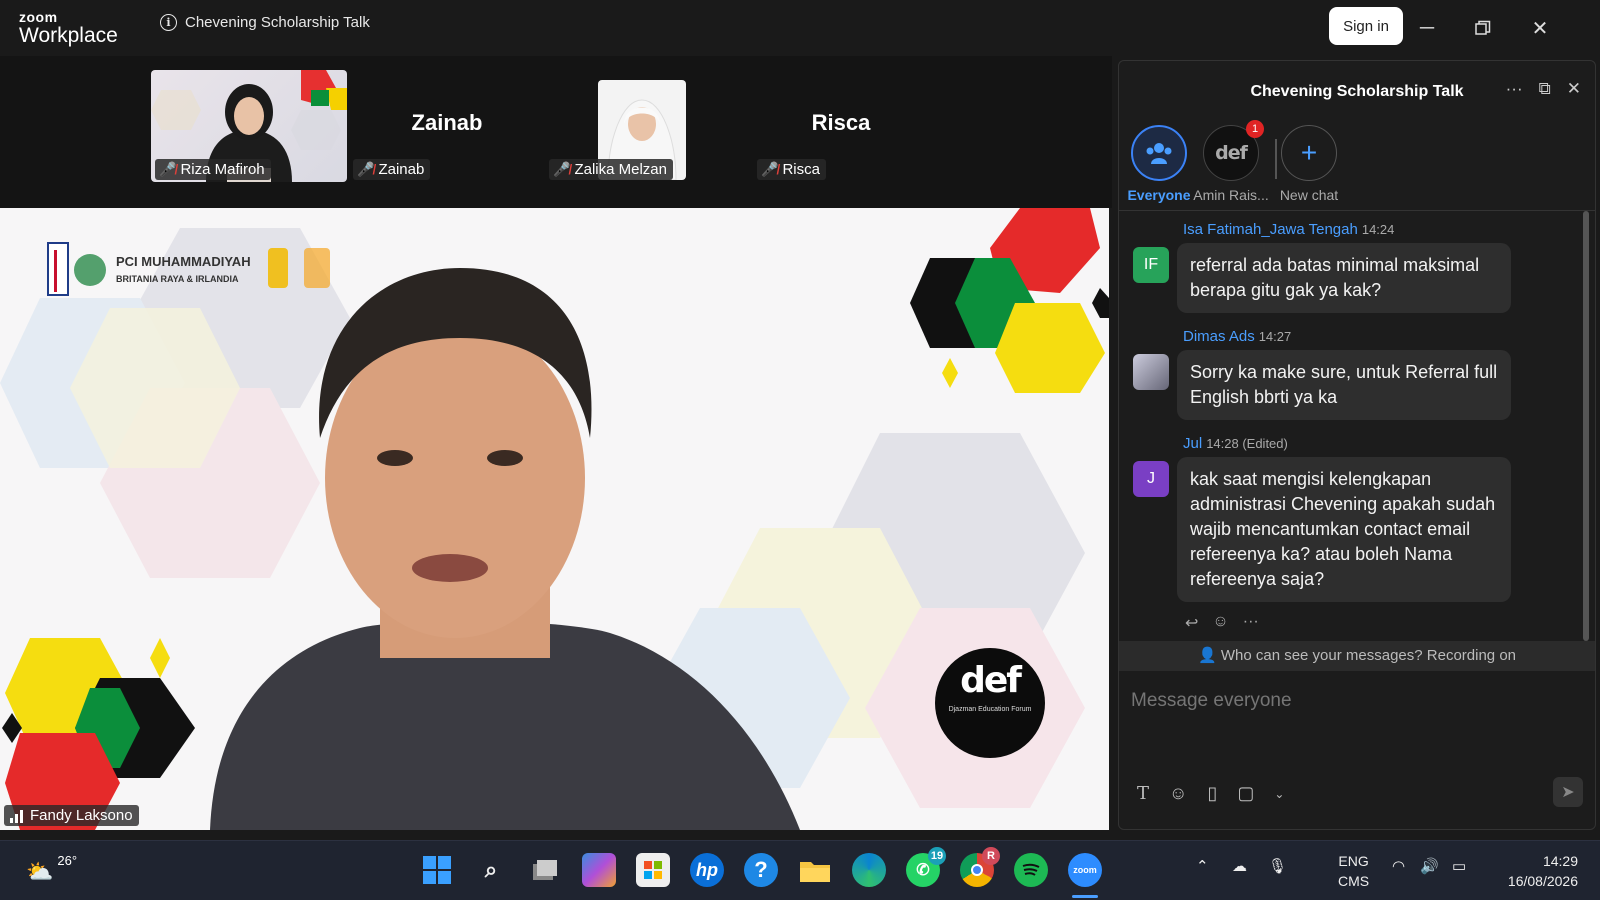 This screenshot has height=900, width=1600. I want to click on slide-org-name: PCI MUHAMMADIYAH, so click(183, 261).